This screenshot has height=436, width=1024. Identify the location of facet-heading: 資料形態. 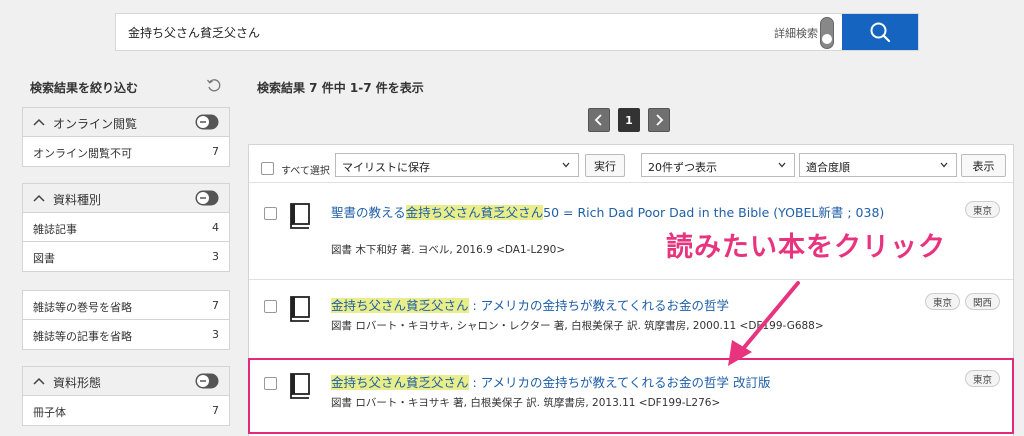
(77, 383).